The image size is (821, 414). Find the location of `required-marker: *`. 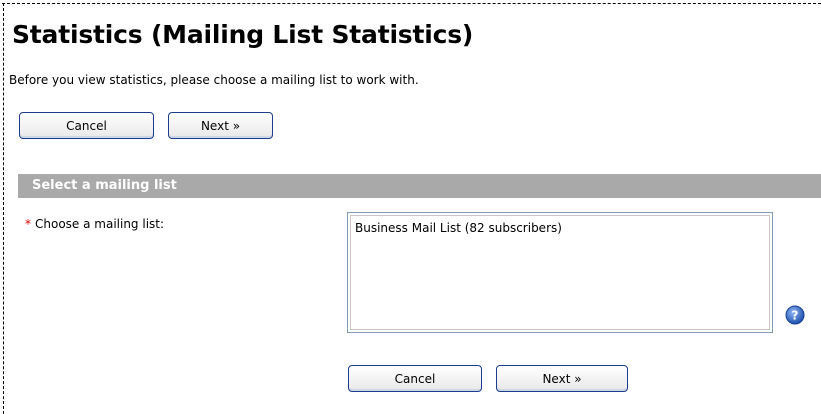

required-marker: * is located at coordinates (28, 224).